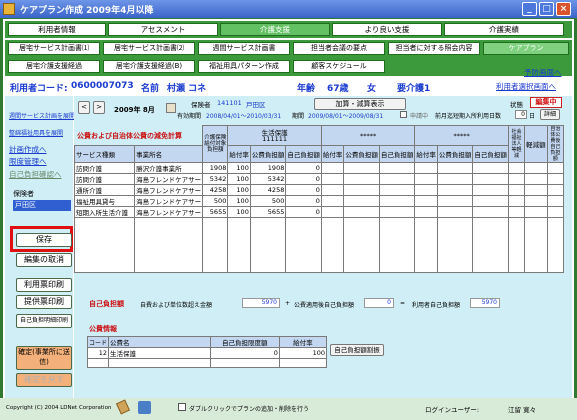 This screenshot has height=420, width=577. What do you see at coordinates (54, 66) in the screenshot?
I see `sub-support-progress: 居宅介護支援経過` at bounding box center [54, 66].